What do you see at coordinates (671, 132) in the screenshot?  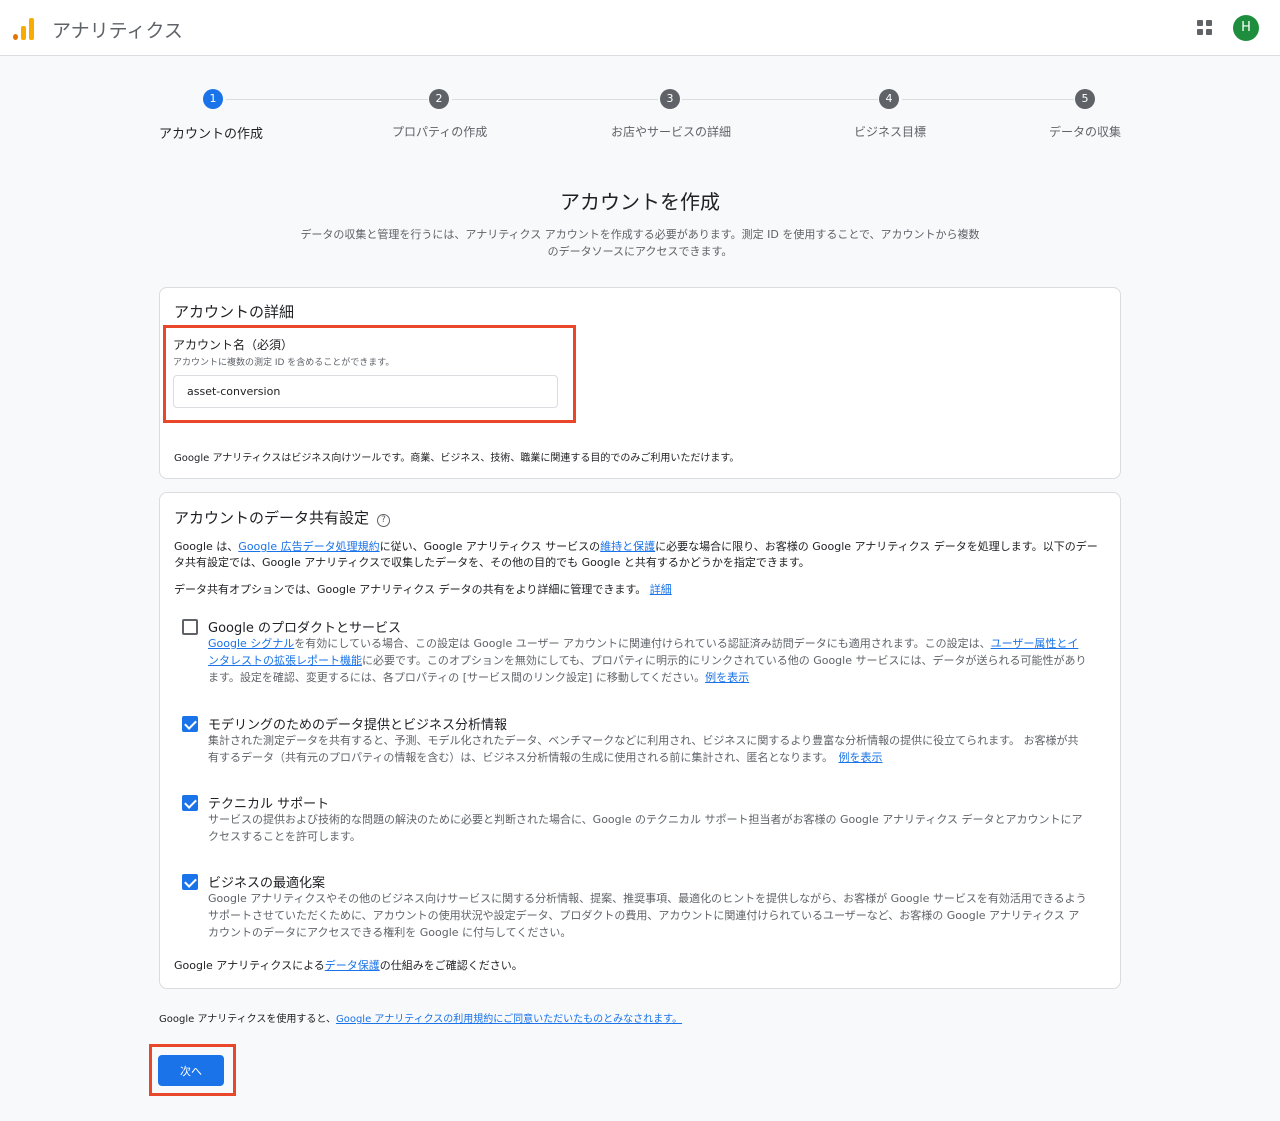 I see `step-3-label: お店やサービスの詳細` at bounding box center [671, 132].